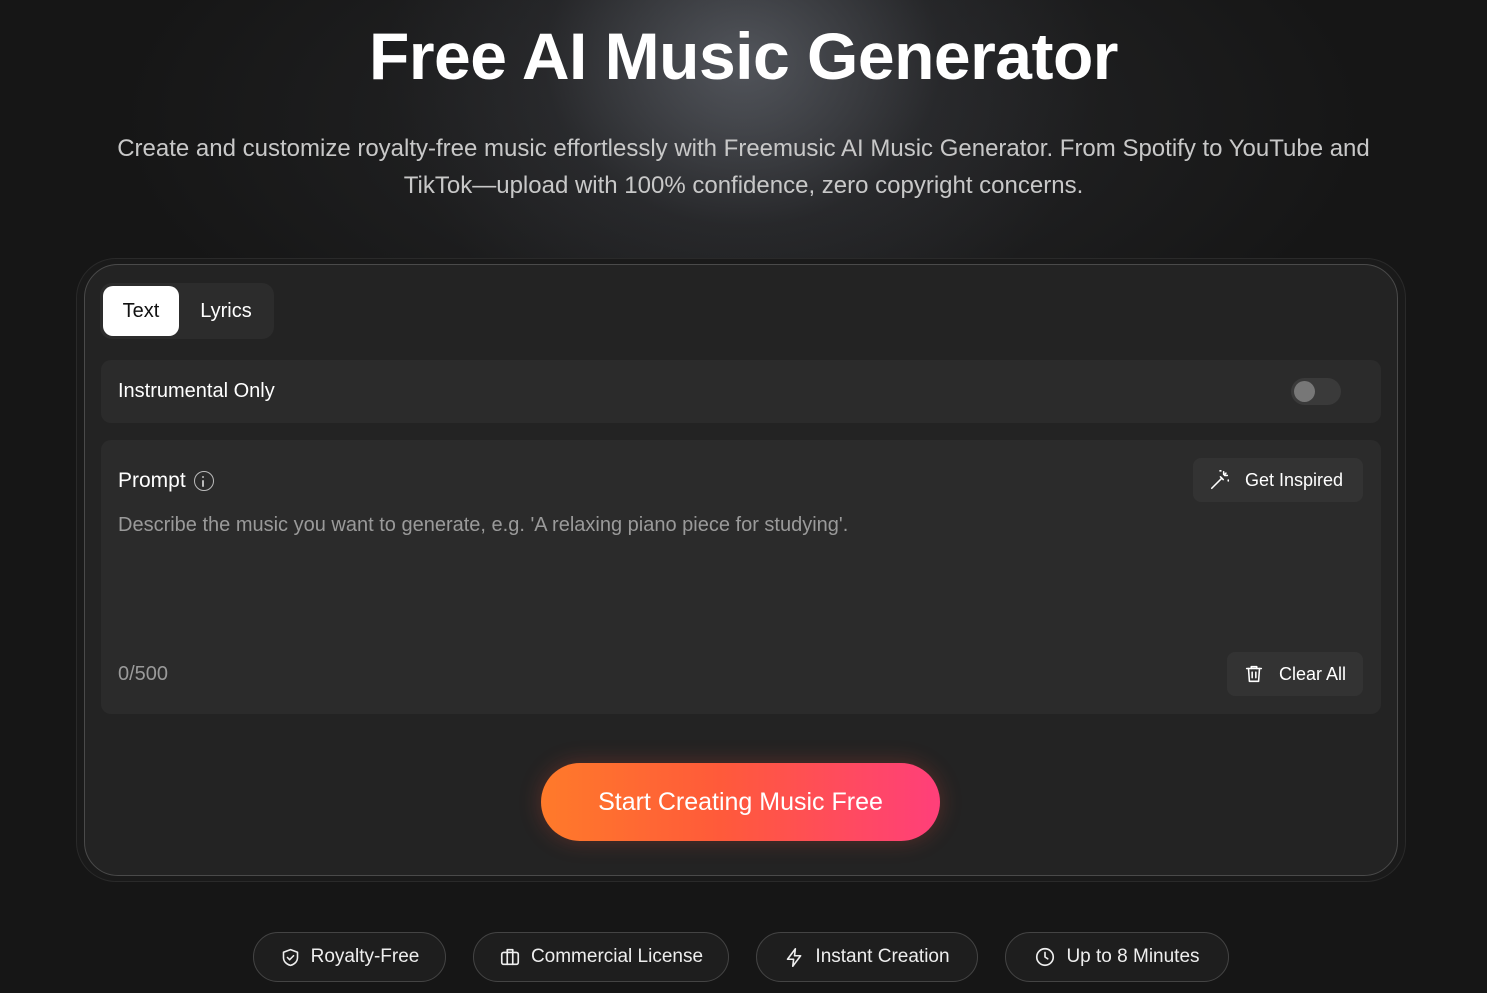  I want to click on tab-text: Text, so click(141, 311).